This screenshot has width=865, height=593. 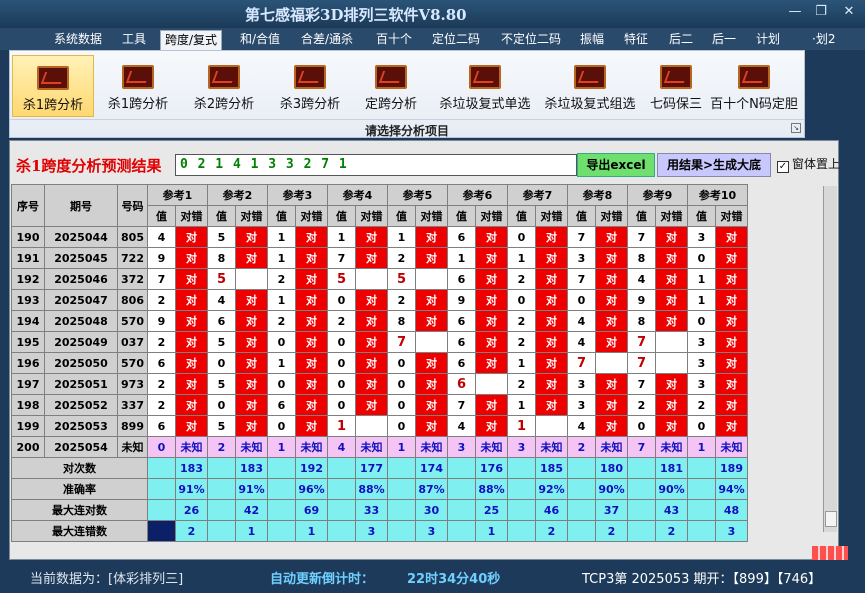 What do you see at coordinates (28, 384) in the screenshot?
I see `seq-cell: 197` at bounding box center [28, 384].